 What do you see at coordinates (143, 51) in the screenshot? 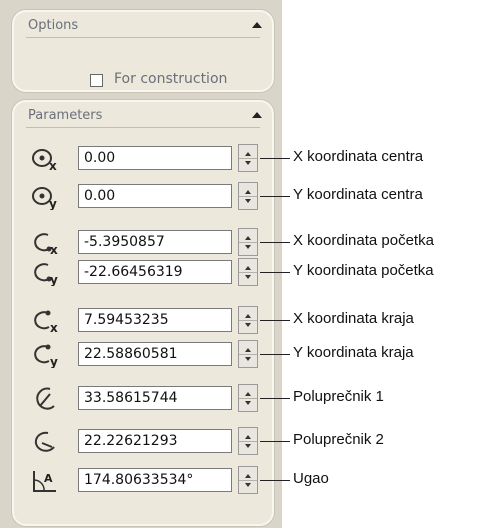
I see `options-group: Options For construction` at bounding box center [143, 51].